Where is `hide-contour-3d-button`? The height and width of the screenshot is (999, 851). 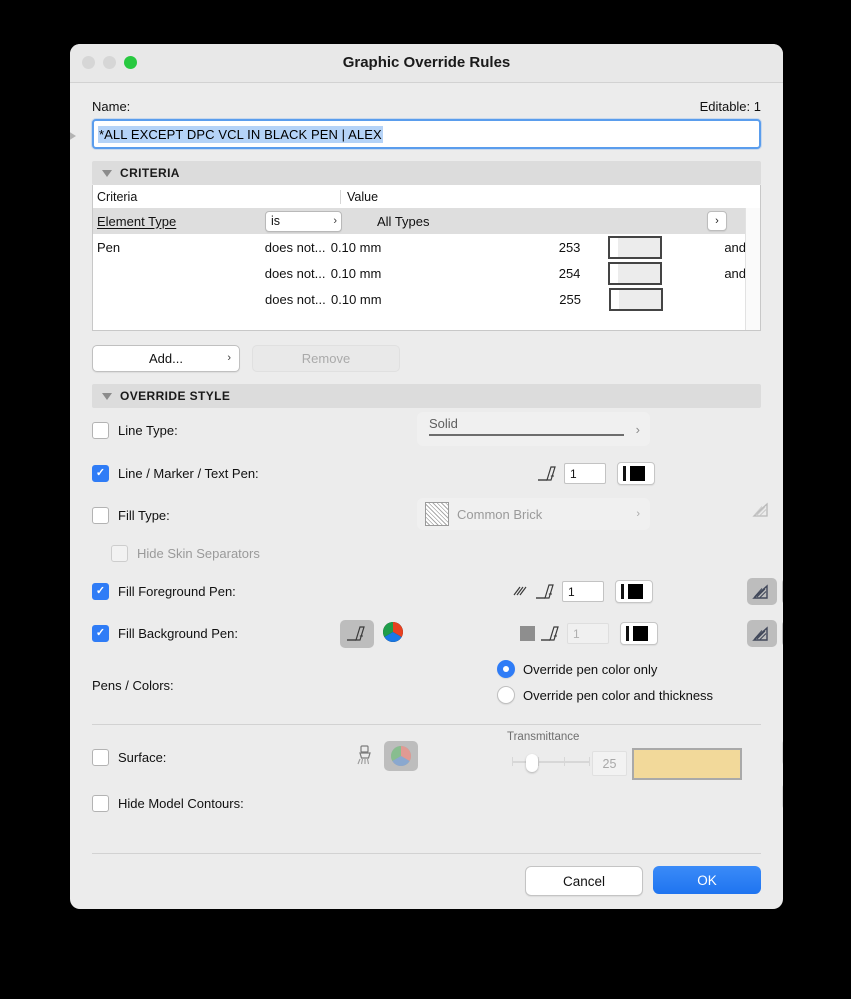
hide-contour-3d-button is located at coordinates (782, 796).